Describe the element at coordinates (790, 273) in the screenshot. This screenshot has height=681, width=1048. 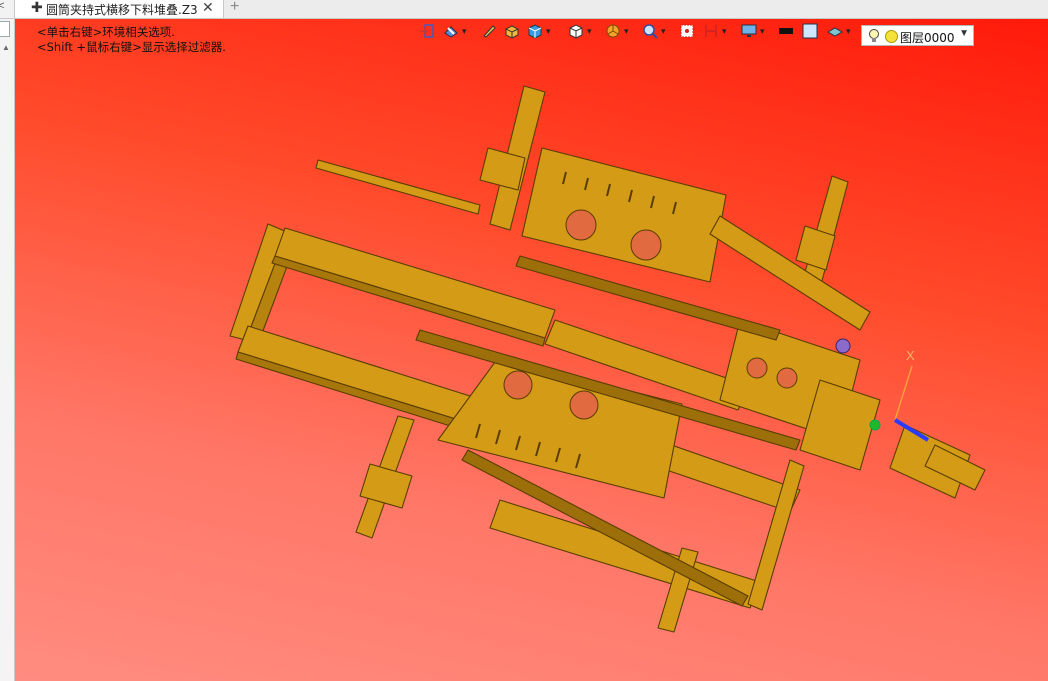
I see `right-rail` at that location.